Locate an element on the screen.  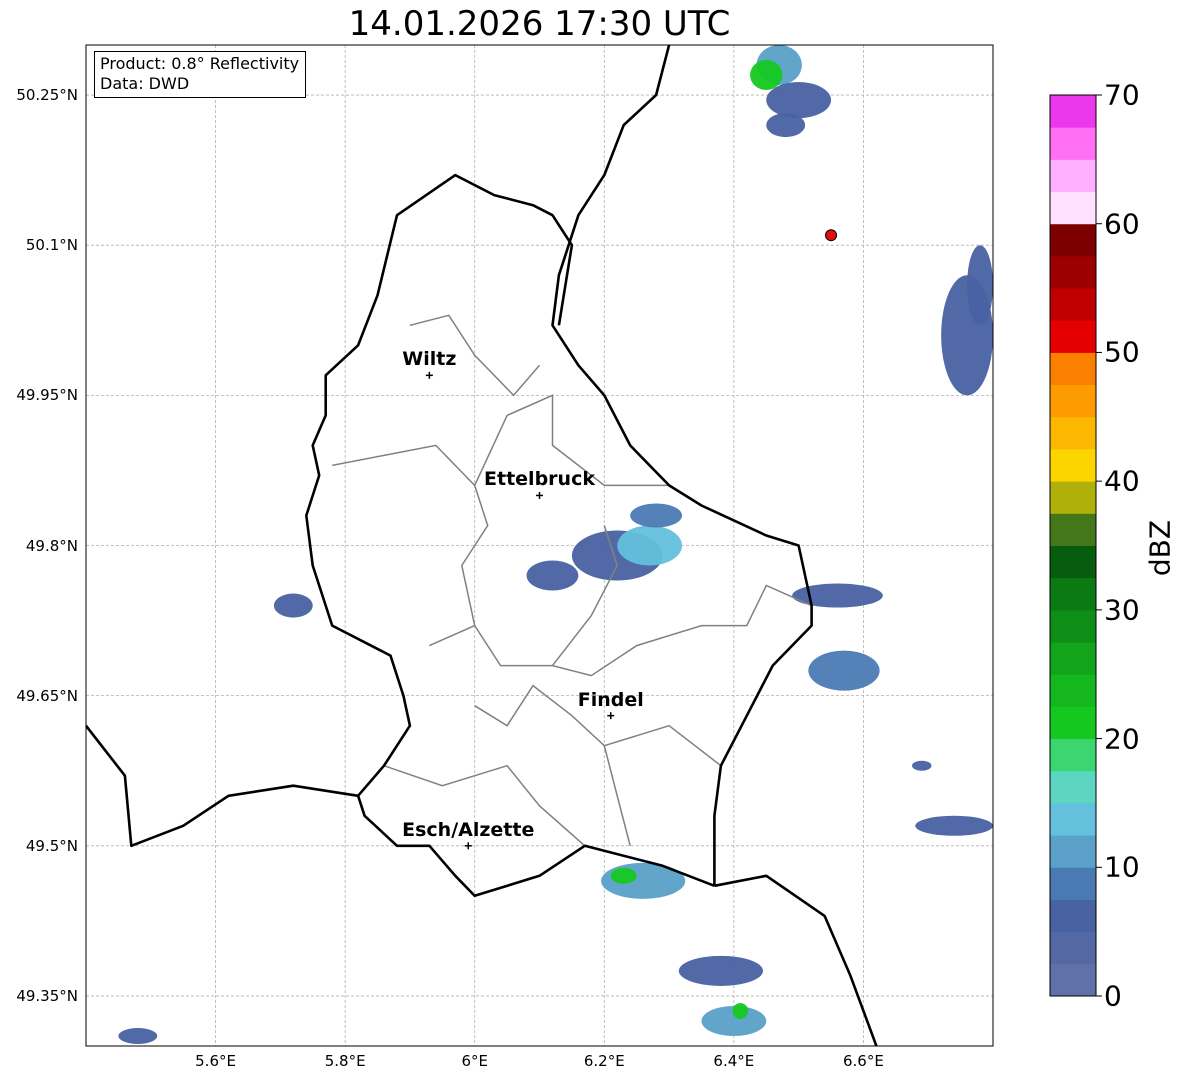
lon-tick-label-1: 5.8°E is located at coordinates (345, 1061).